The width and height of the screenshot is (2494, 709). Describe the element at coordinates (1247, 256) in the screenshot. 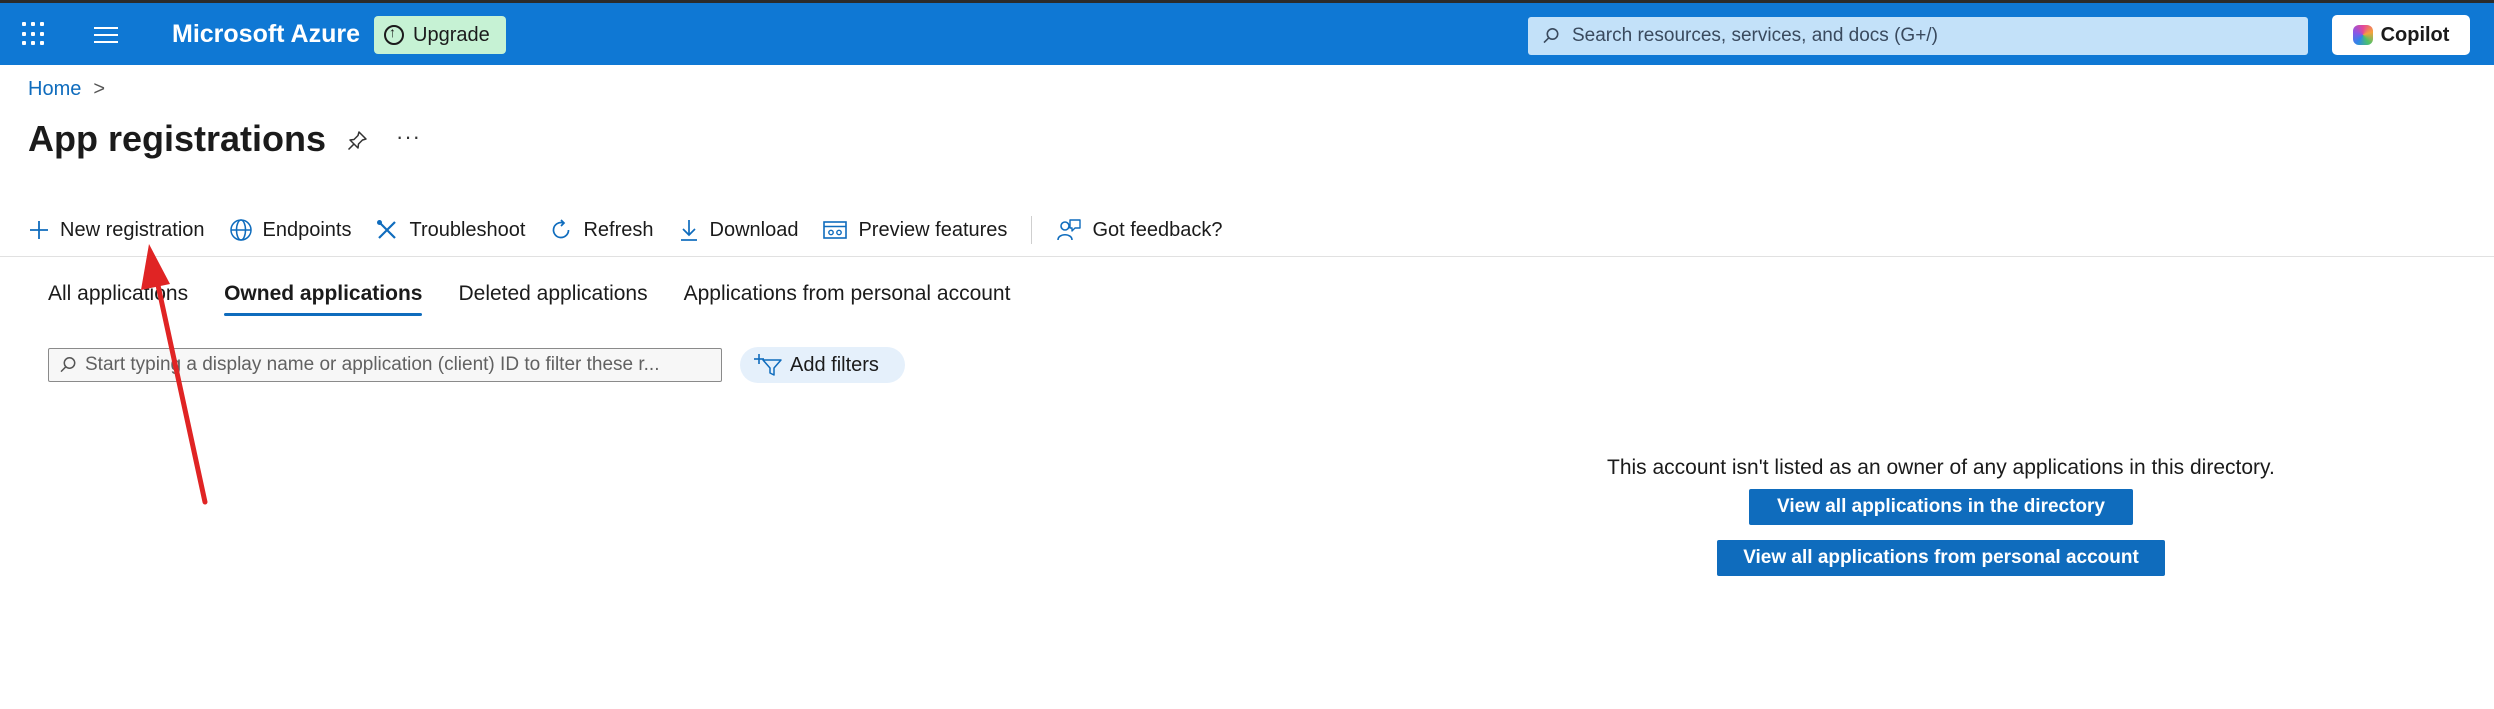

I see `command-bar-divider` at that location.